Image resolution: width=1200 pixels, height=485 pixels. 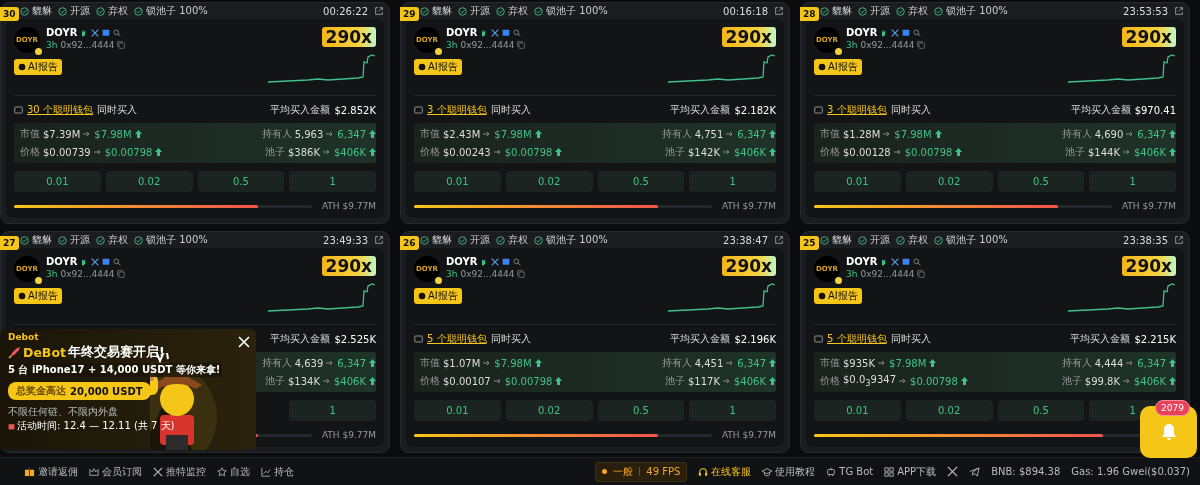 I want to click on footer-link: APP下载, so click(x=910, y=471).